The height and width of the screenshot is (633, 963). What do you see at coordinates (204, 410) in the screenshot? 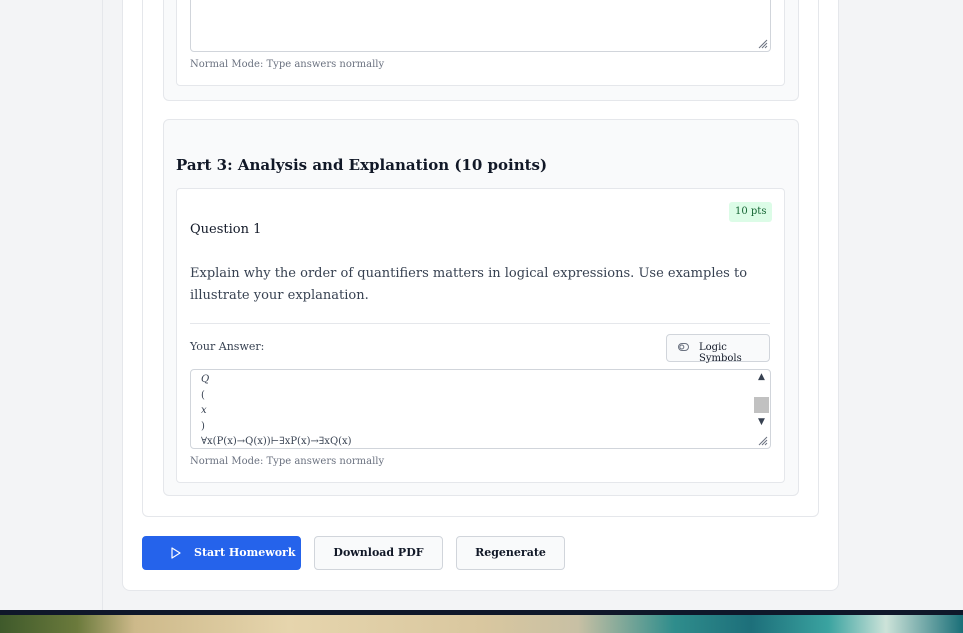
I see `answer-line: x` at bounding box center [204, 410].